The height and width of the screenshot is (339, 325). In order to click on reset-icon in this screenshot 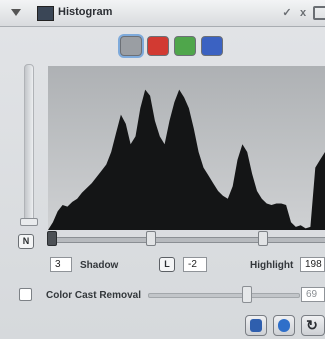, I will do `click(284, 325)`.